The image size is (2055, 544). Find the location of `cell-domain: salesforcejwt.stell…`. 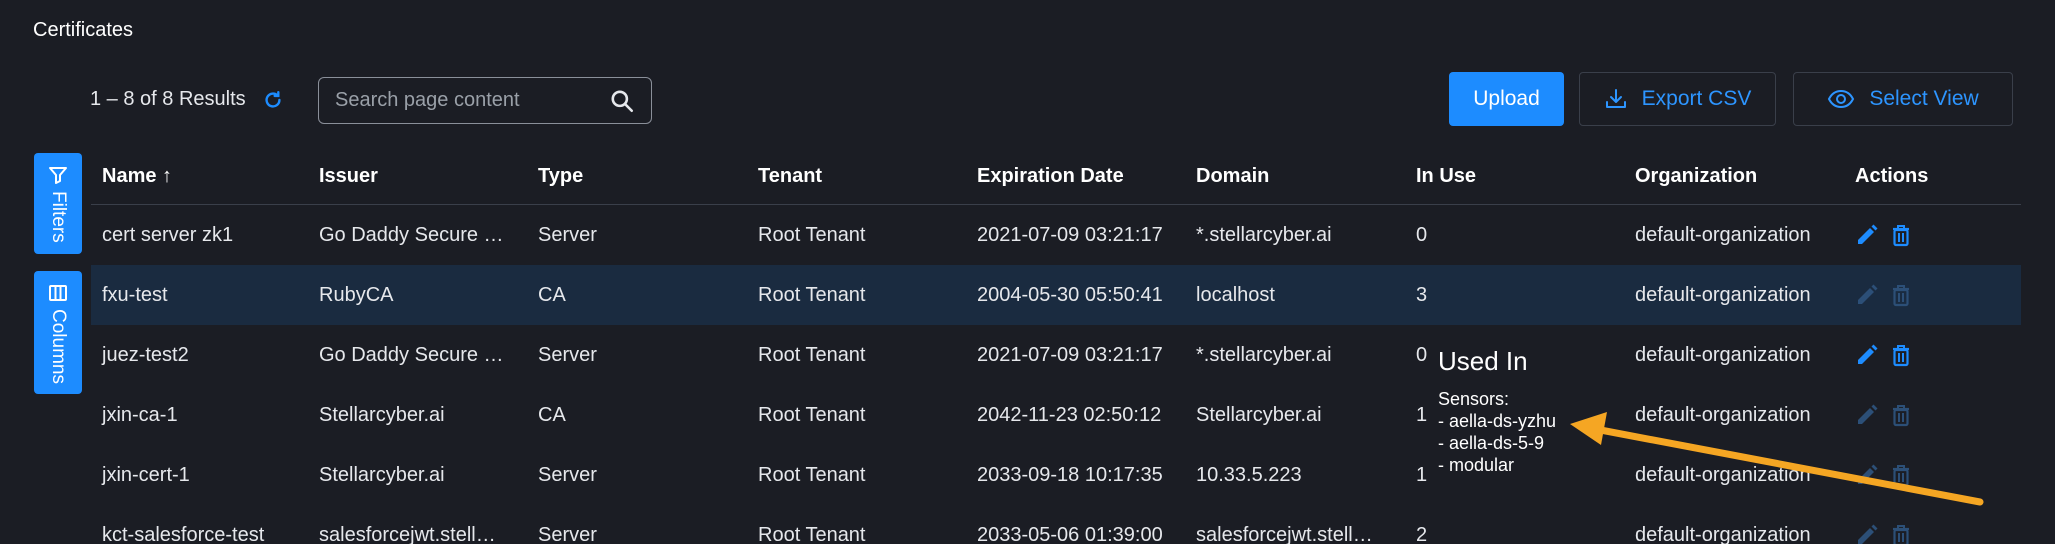

cell-domain: salesforcejwt.stell… is located at coordinates (1284, 534).